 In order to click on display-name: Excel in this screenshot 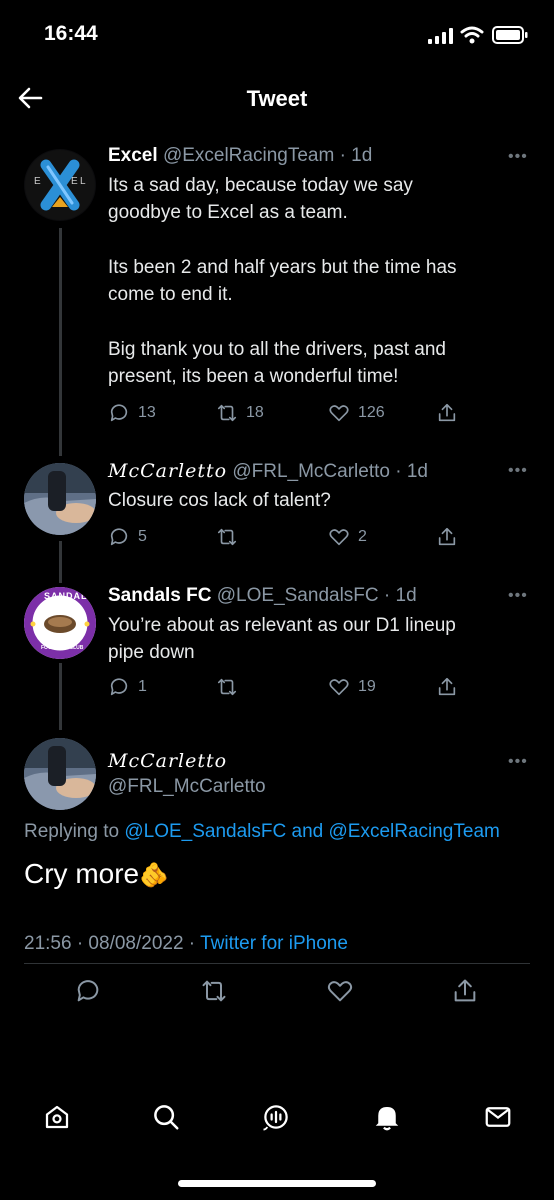, I will do `click(133, 155)`.